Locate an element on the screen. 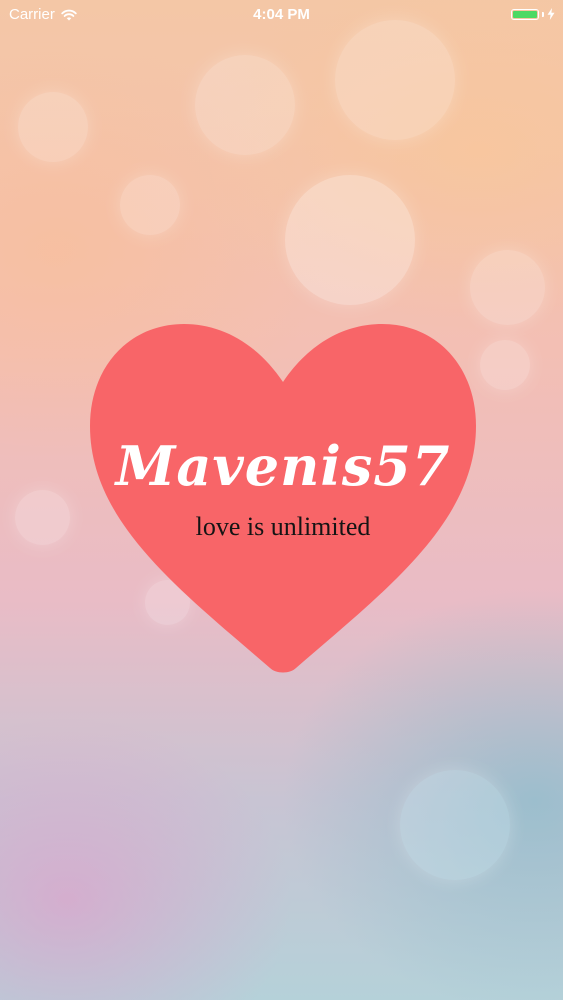  battery-indicator is located at coordinates (533, 14).